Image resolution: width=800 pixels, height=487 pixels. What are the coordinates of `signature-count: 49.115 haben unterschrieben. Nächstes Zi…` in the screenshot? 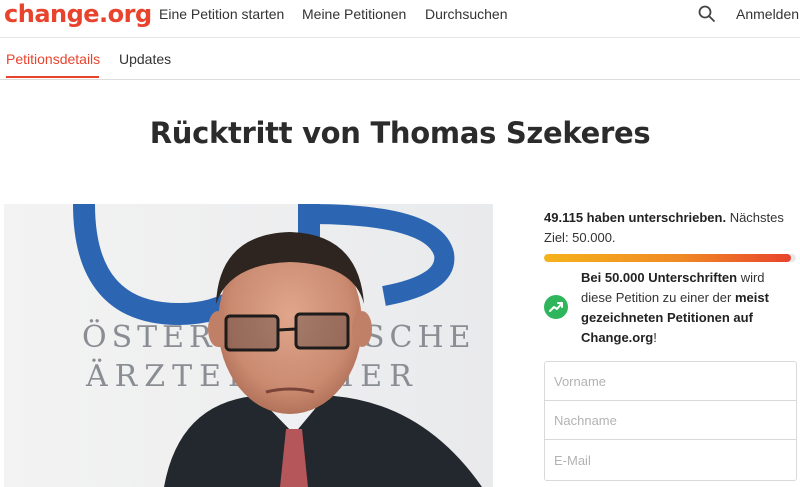 It's located at (671, 228).